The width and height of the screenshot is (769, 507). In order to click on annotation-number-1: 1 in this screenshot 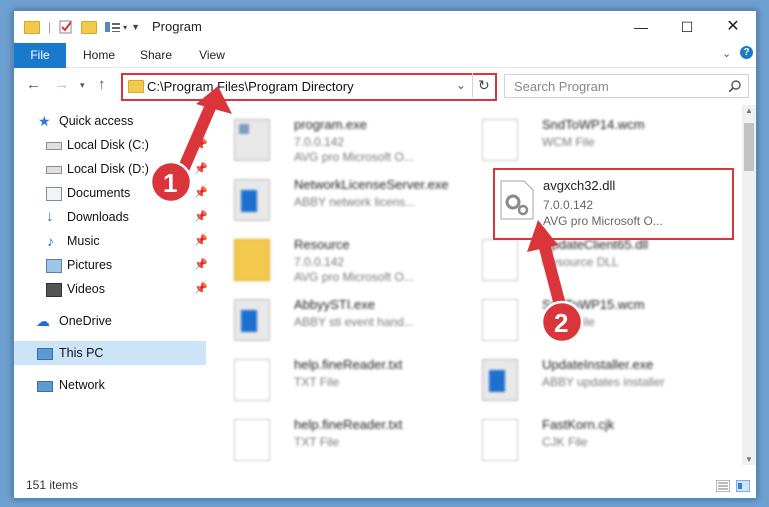, I will do `click(170, 183)`.